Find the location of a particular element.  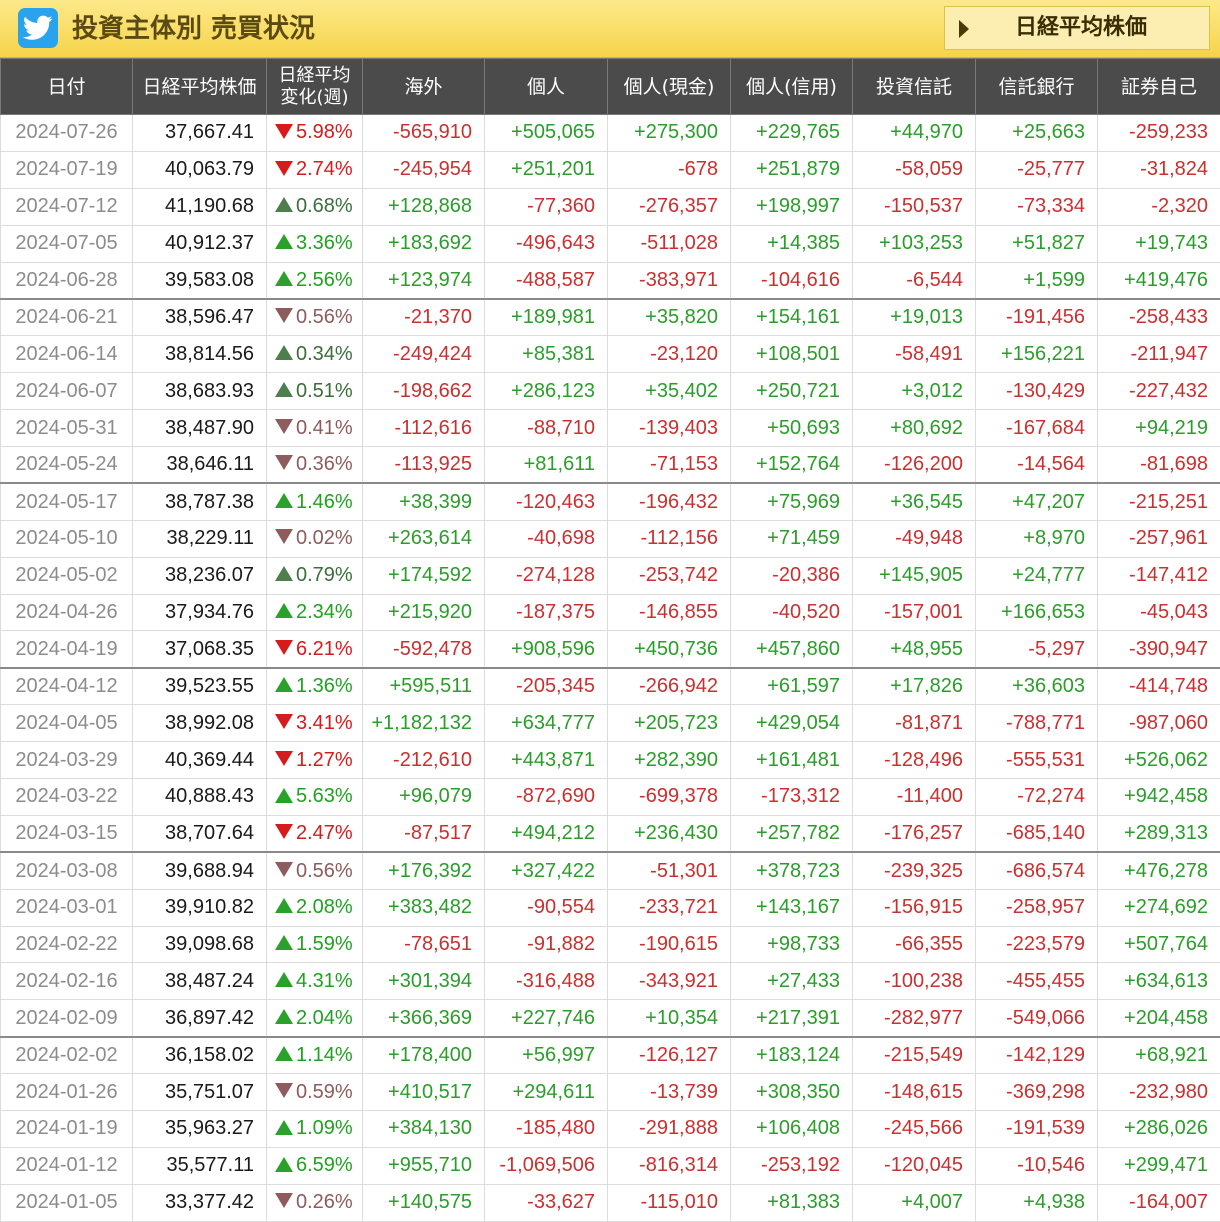

cell-foreign: -87,517 is located at coordinates (424, 833).